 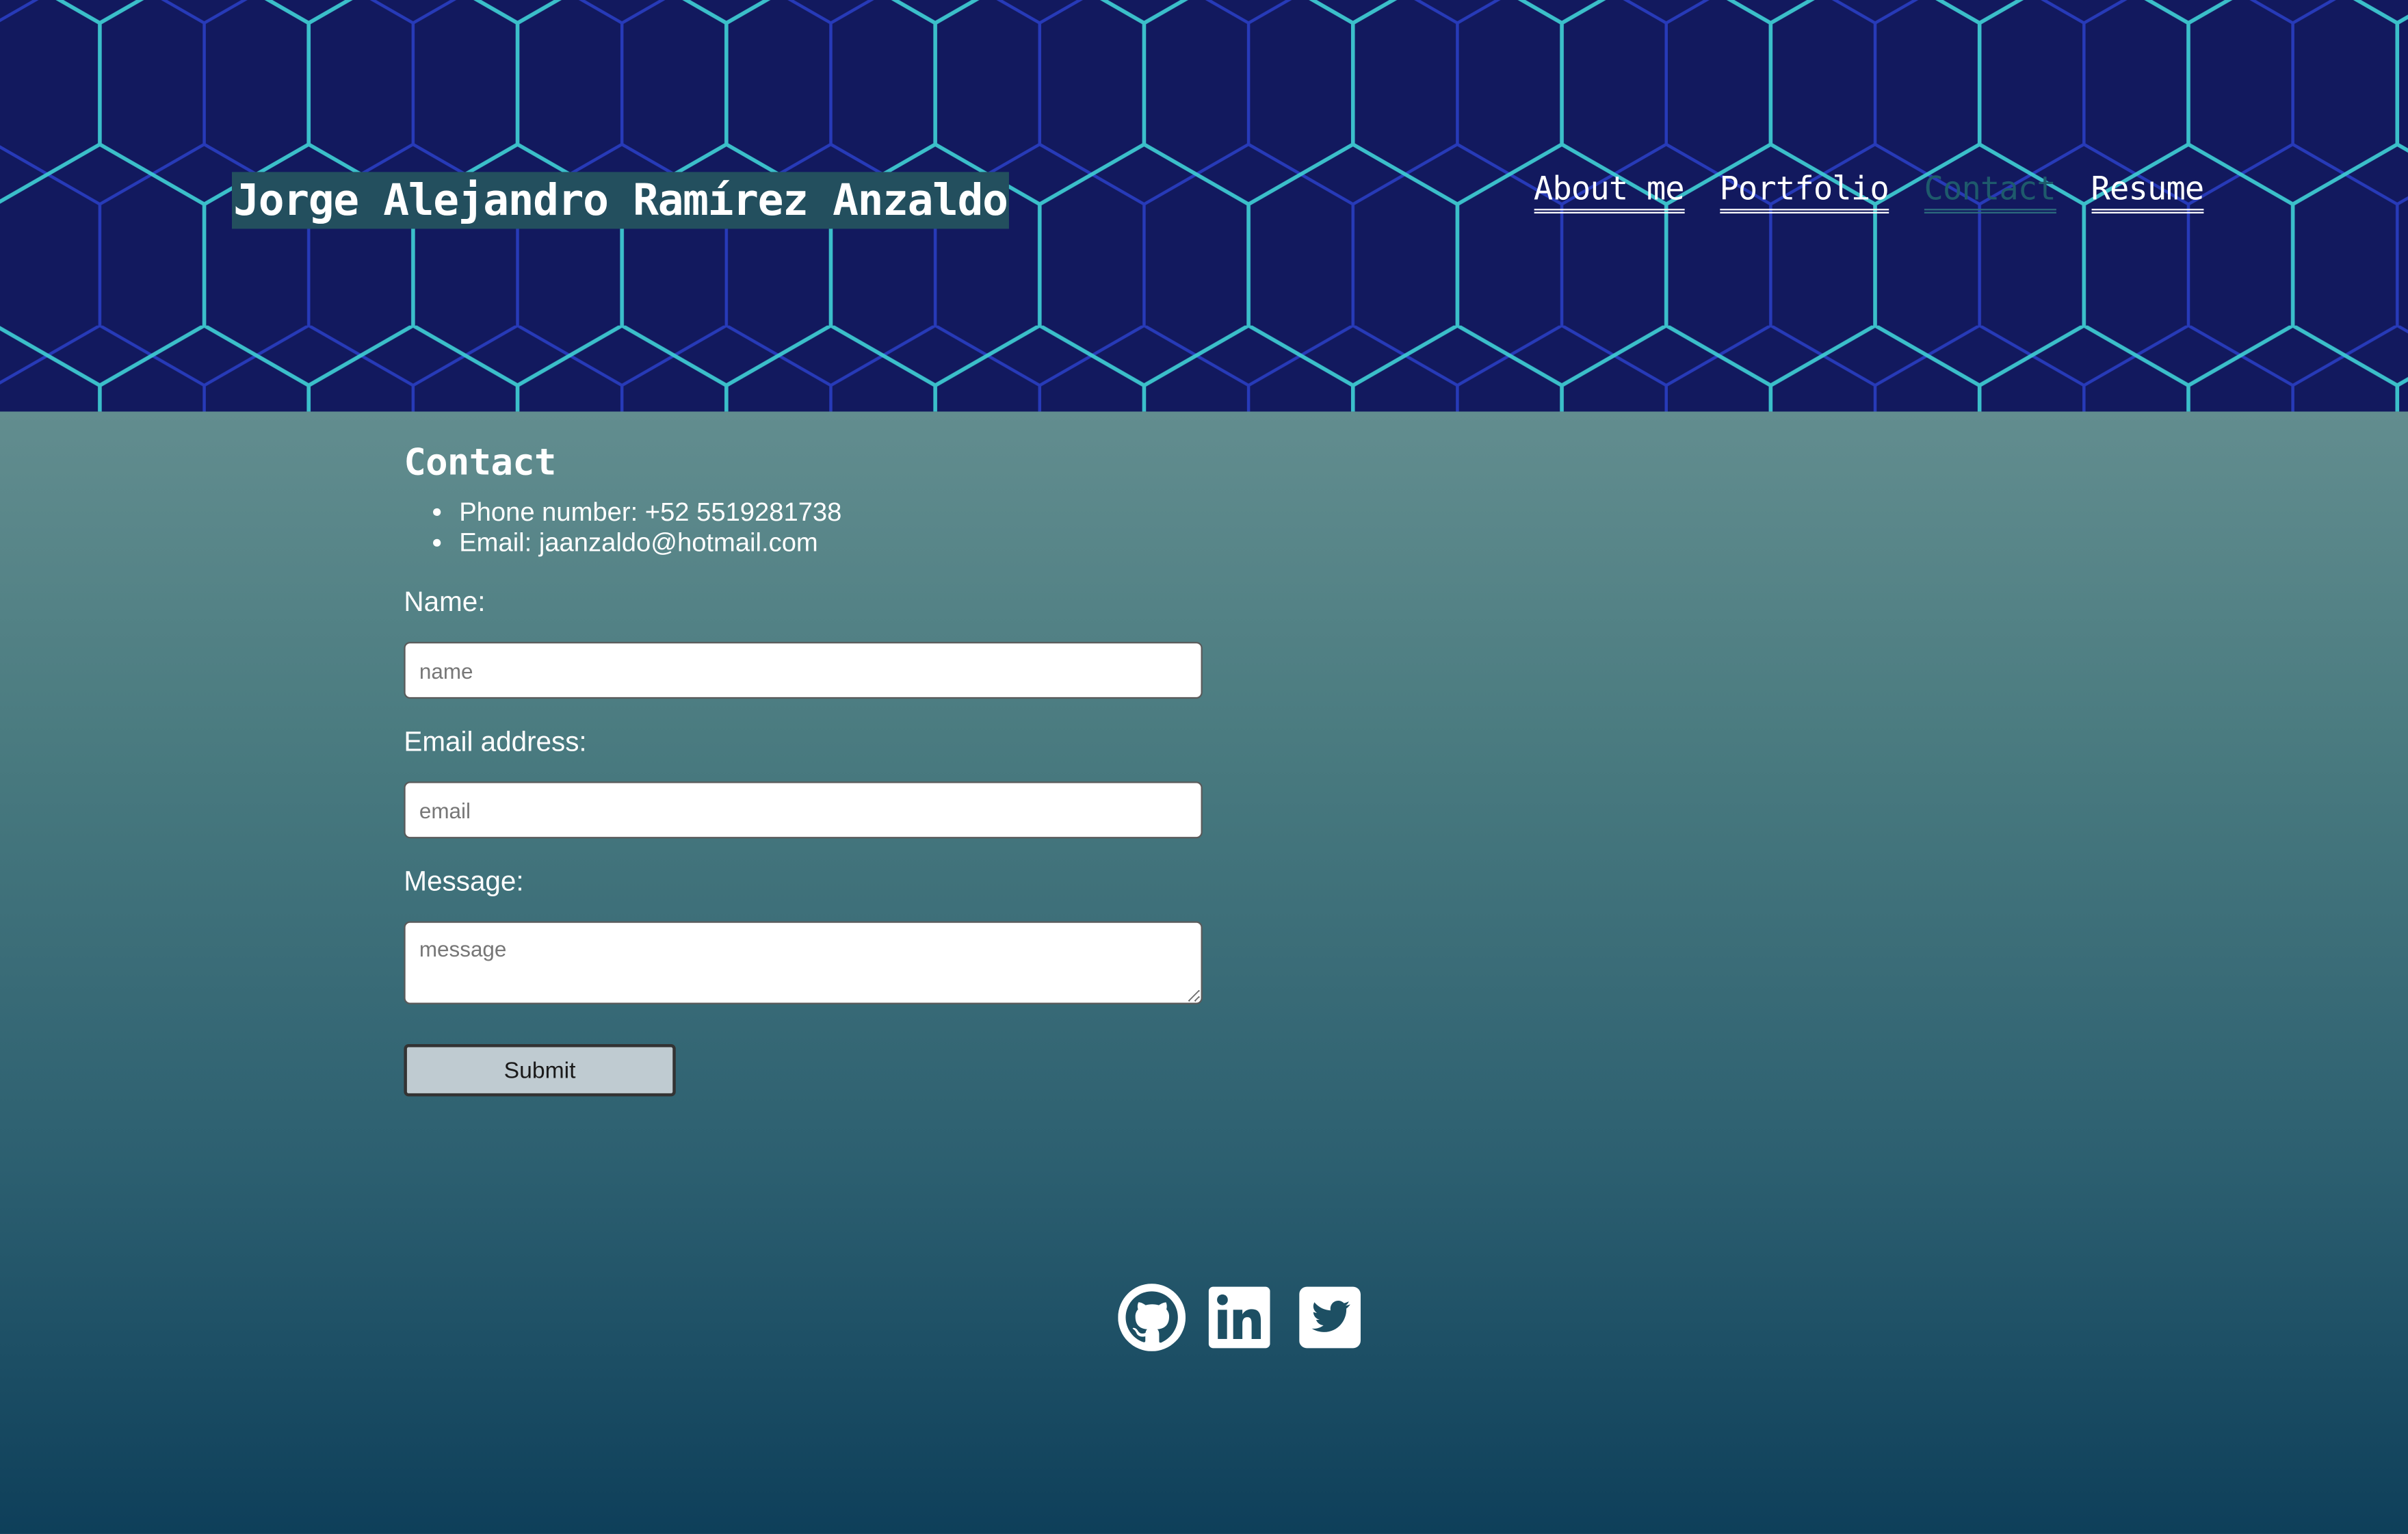 What do you see at coordinates (838, 512) in the screenshot?
I see `phone-number-item: Phone number: +52 5519281738` at bounding box center [838, 512].